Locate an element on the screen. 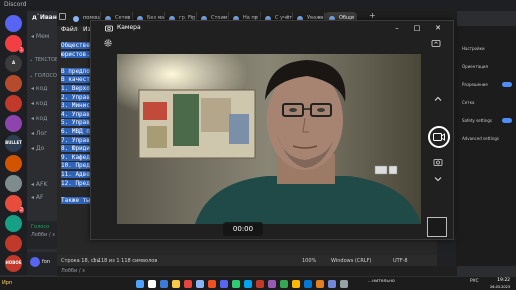  new-tab-button: + is located at coordinates (372, 15).